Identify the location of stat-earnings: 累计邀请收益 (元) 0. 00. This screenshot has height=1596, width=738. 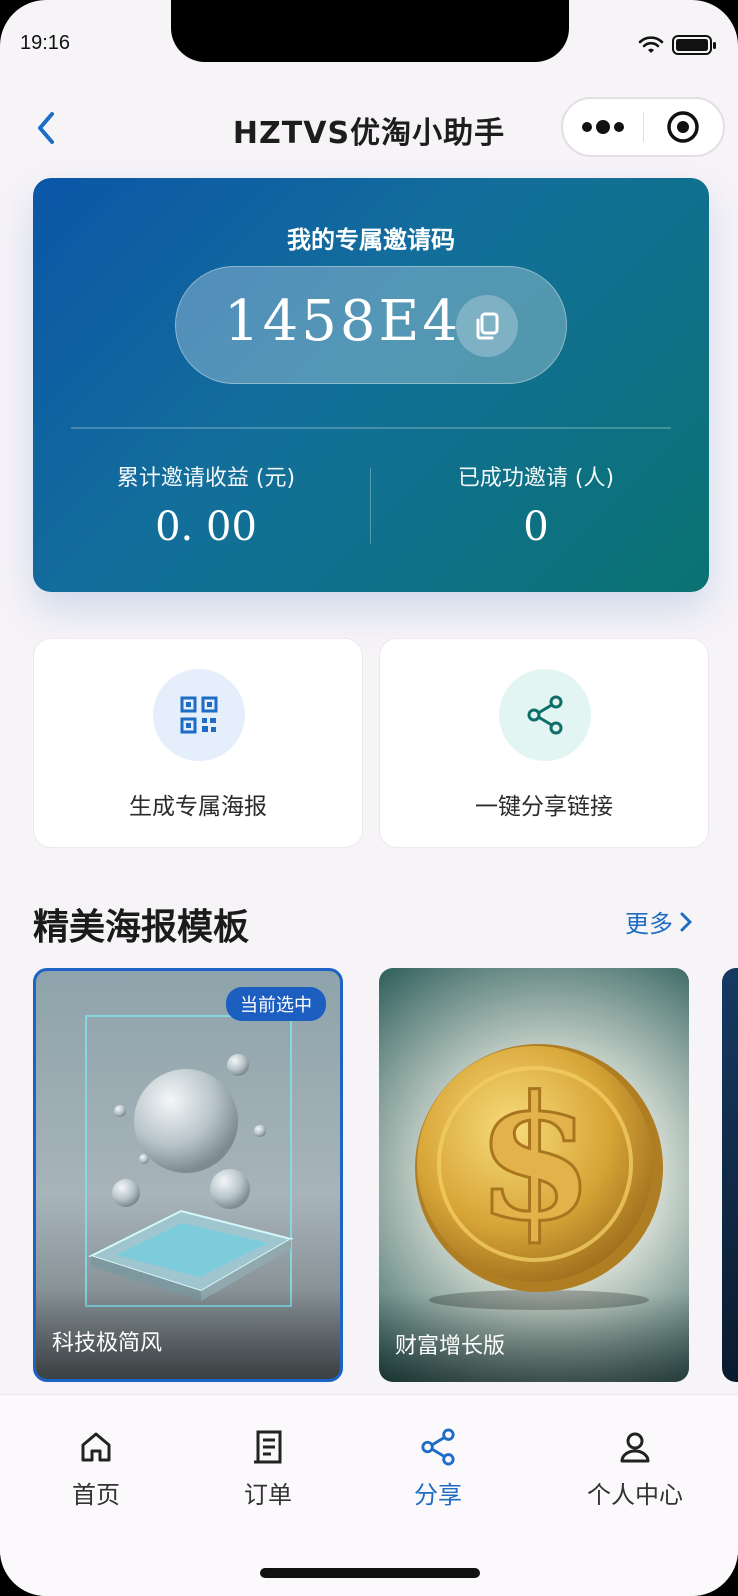
(206, 505).